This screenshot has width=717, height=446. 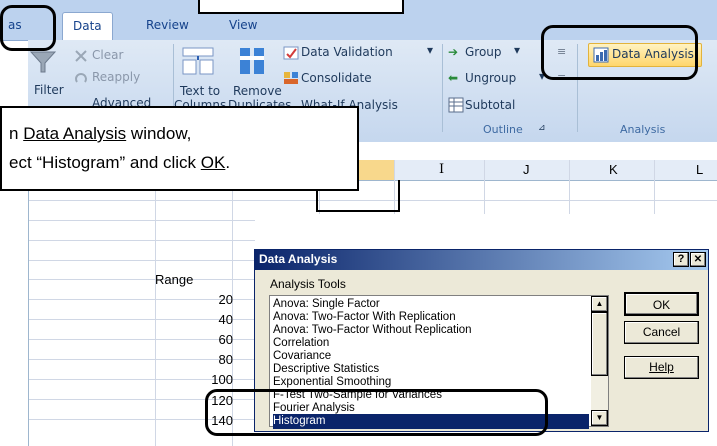 What do you see at coordinates (221, 319) in the screenshot?
I see `range-value-cell: 40` at bounding box center [221, 319].